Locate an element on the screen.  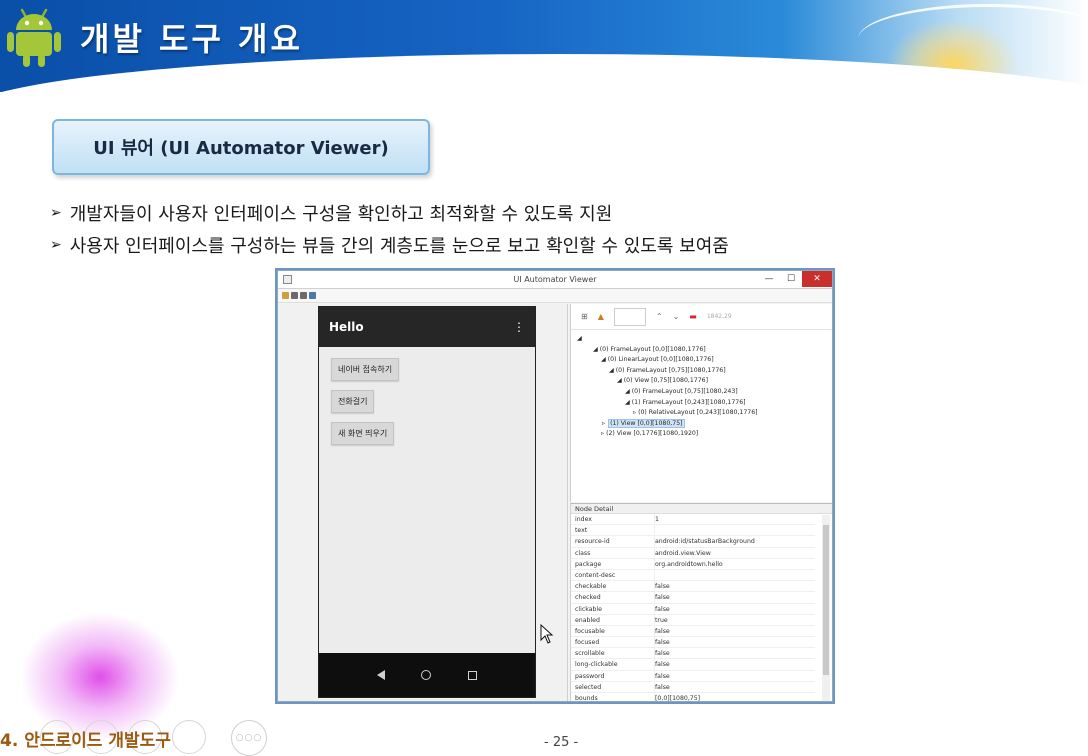
detail-value: [0,0][1080,75] is located at coordinates (678, 698).